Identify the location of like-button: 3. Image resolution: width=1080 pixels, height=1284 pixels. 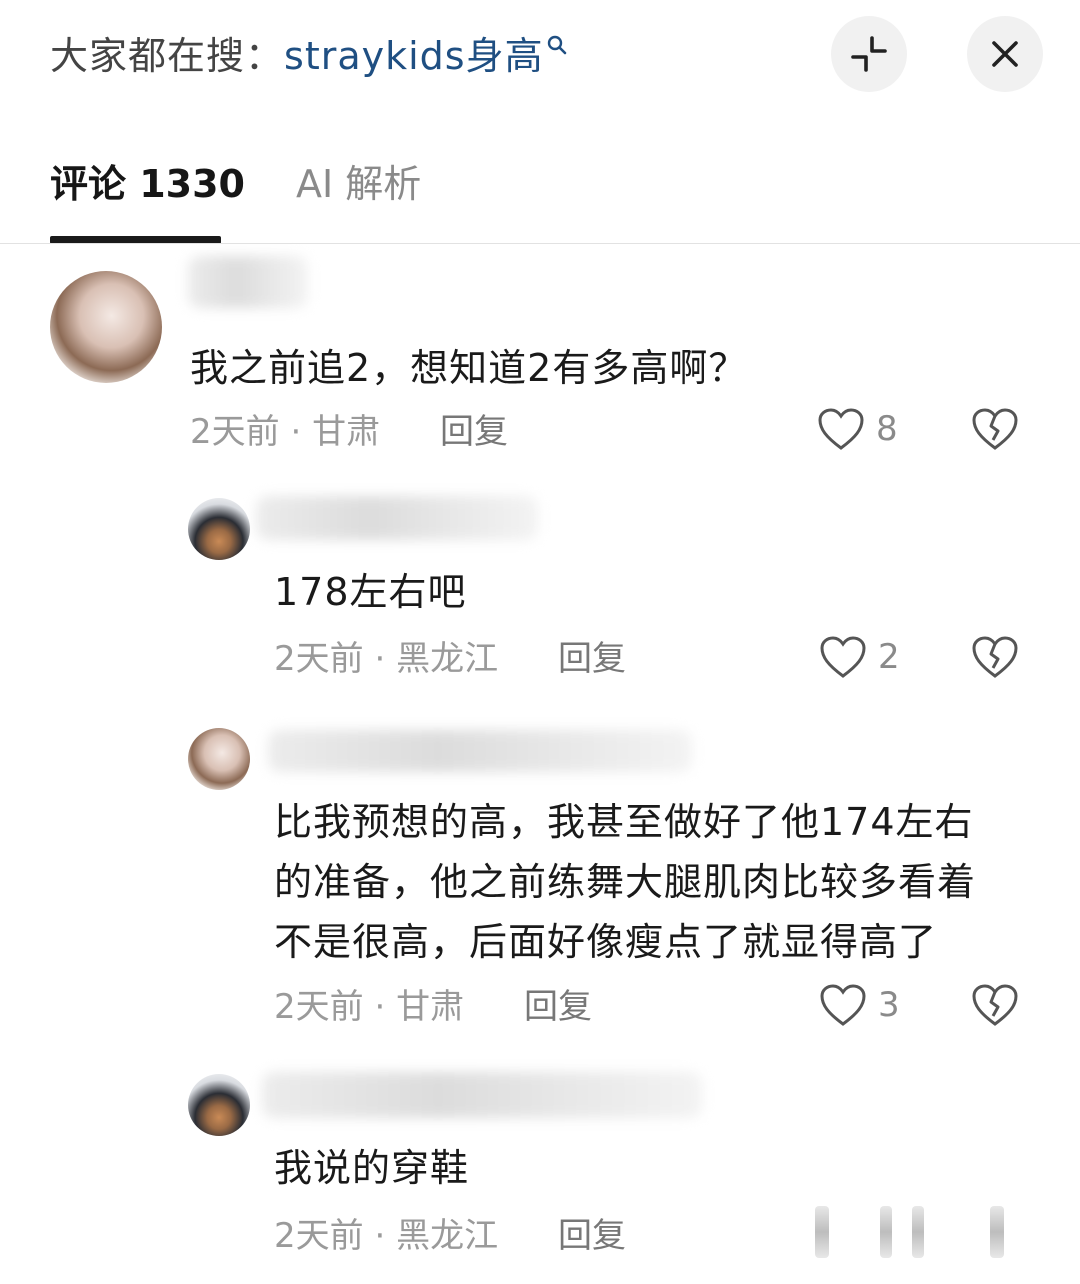
(859, 1005).